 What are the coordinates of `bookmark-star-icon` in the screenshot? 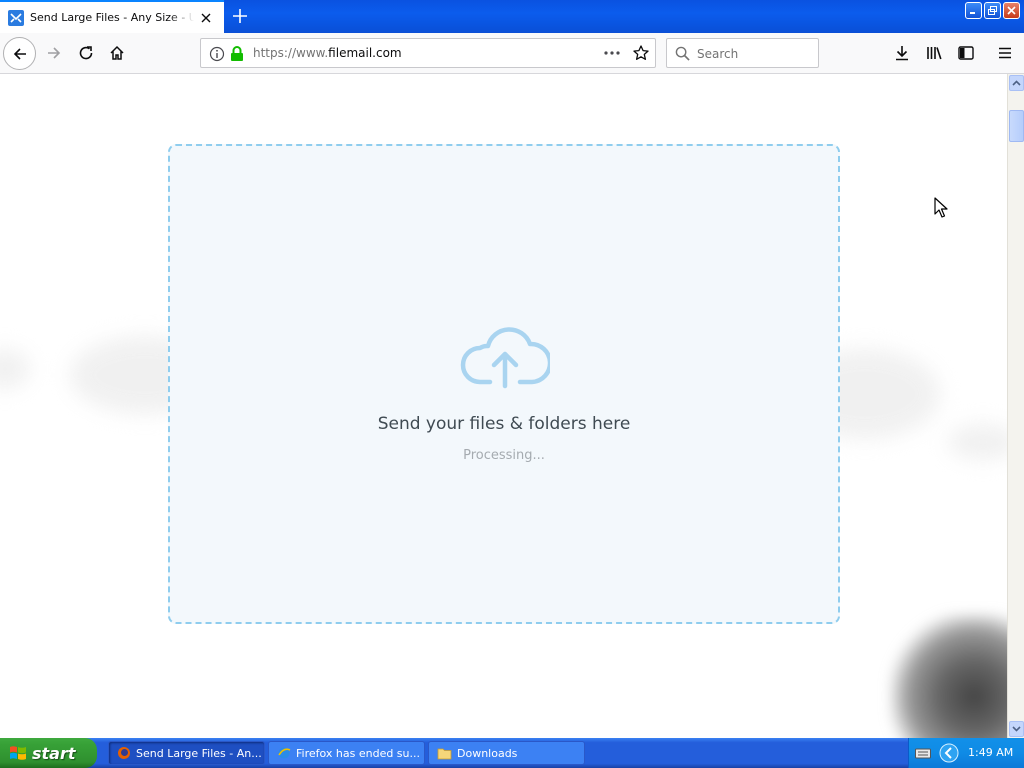 It's located at (641, 53).